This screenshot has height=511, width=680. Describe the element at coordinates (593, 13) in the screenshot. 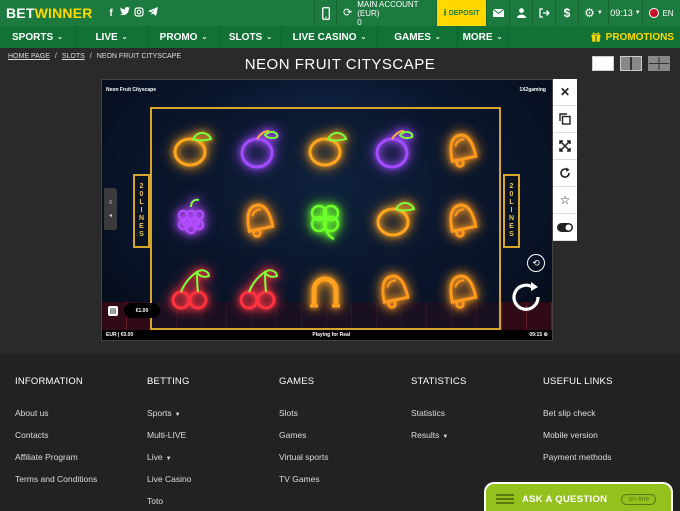

I see `settings-button: ⚙ ▼` at that location.